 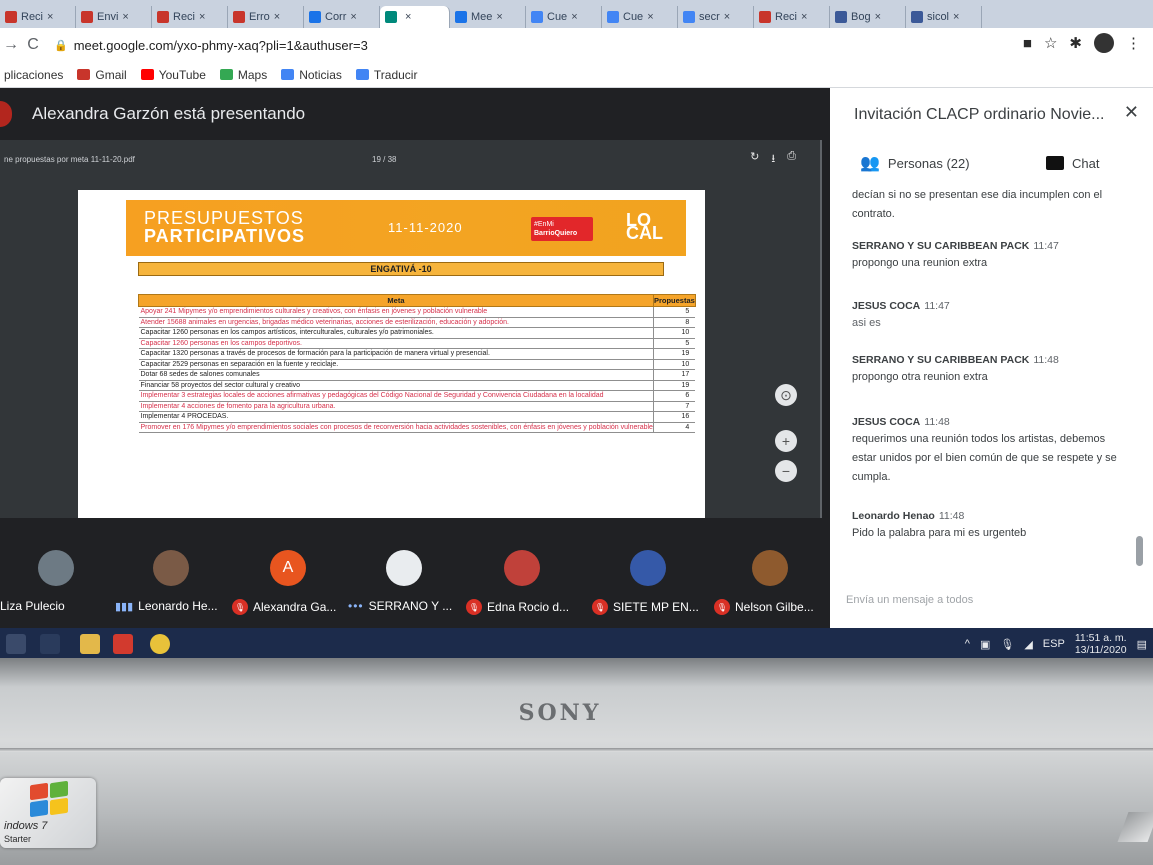 I want to click on bookmark-item: plicaciones, so click(x=33, y=75).